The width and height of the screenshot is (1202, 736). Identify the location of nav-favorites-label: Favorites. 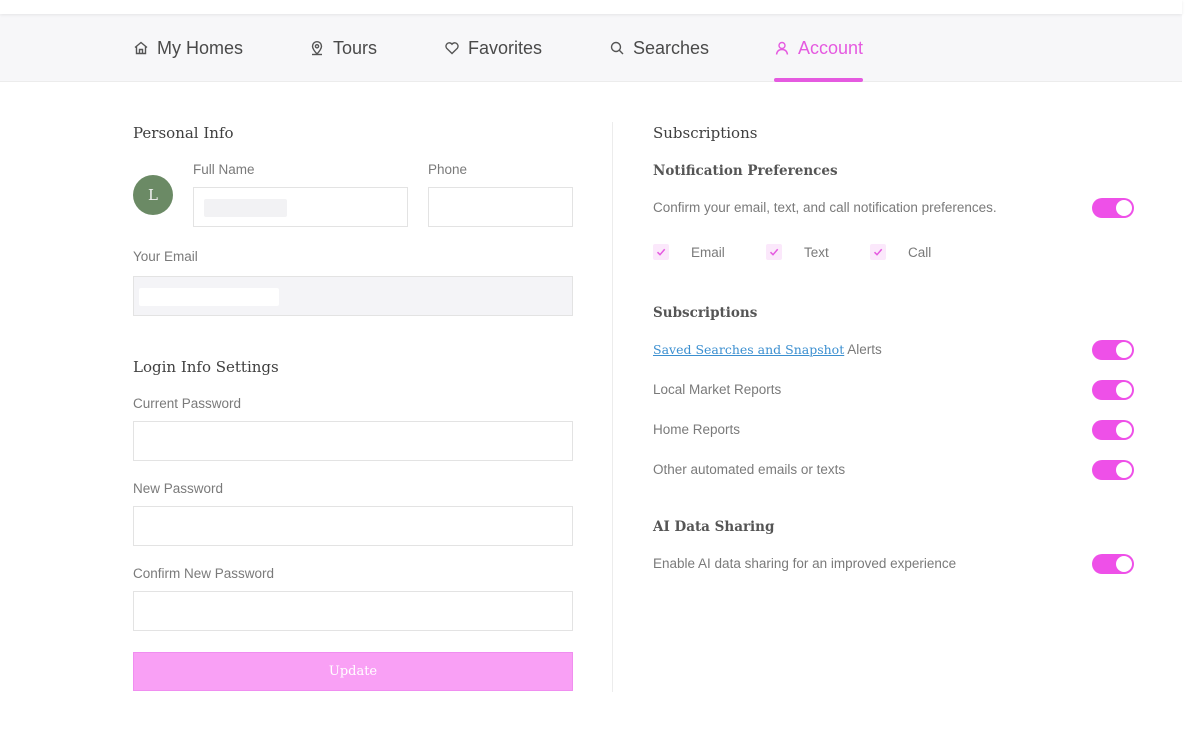
(505, 47).